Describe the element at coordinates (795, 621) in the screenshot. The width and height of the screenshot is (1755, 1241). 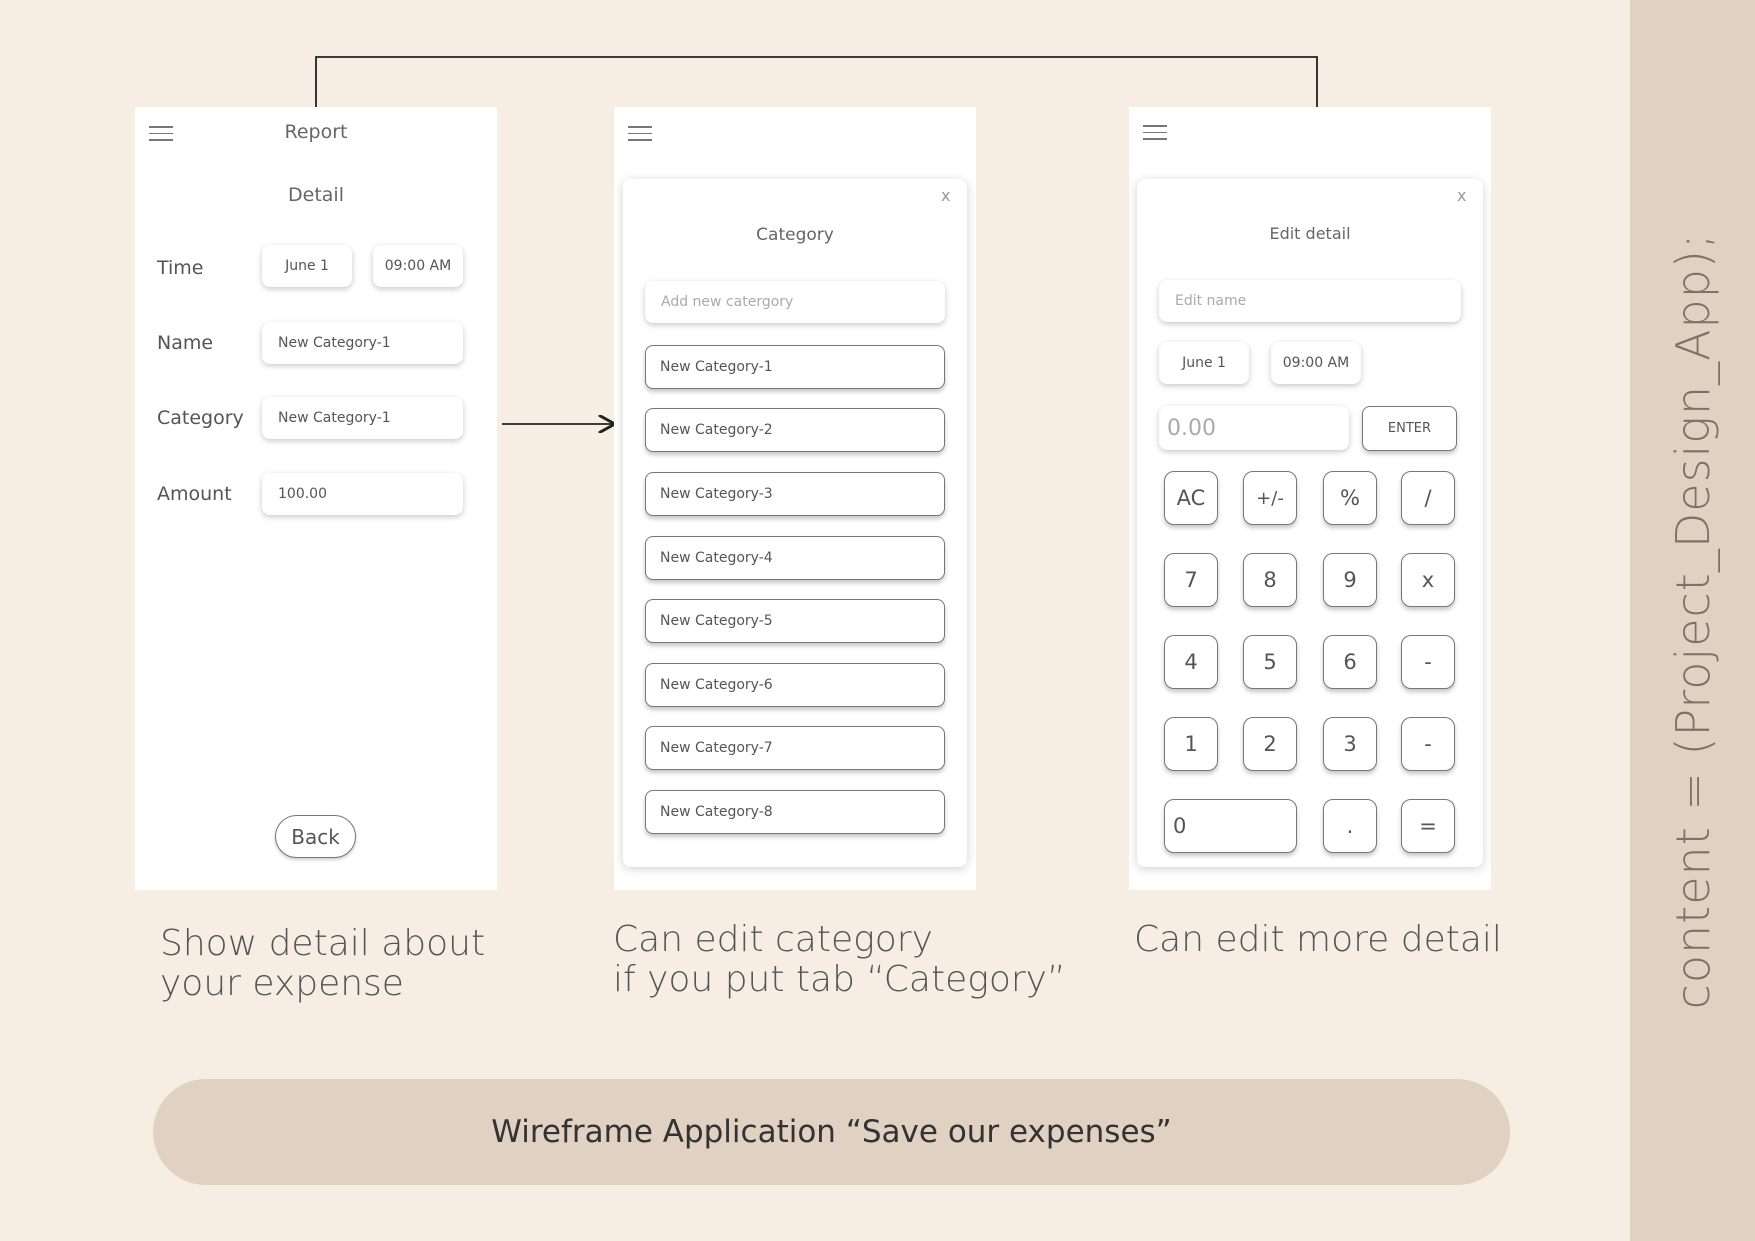
I see `category-item: New Category-5` at that location.